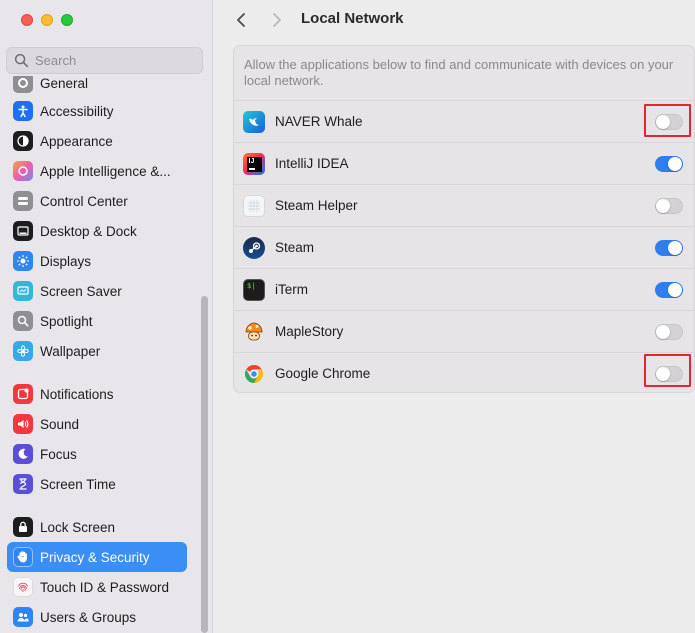  What do you see at coordinates (464, 205) in the screenshot?
I see `app-row-steam-helper: Steam Helper` at bounding box center [464, 205].